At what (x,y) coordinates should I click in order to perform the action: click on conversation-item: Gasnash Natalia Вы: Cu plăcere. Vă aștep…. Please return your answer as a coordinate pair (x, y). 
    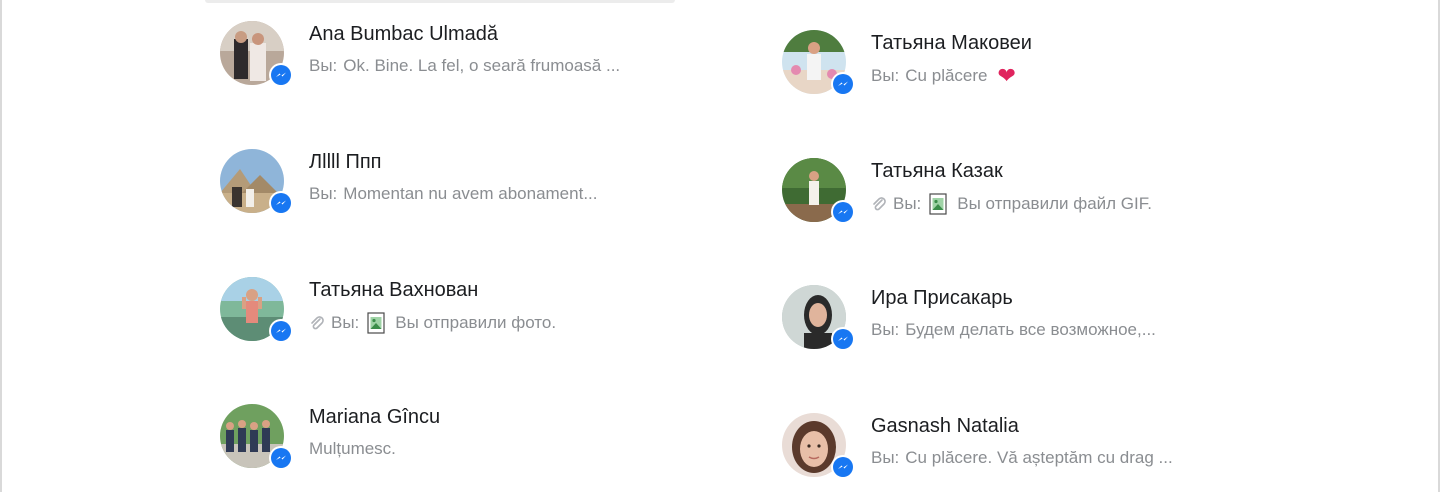
    Looking at the image, I should click on (1022, 449).